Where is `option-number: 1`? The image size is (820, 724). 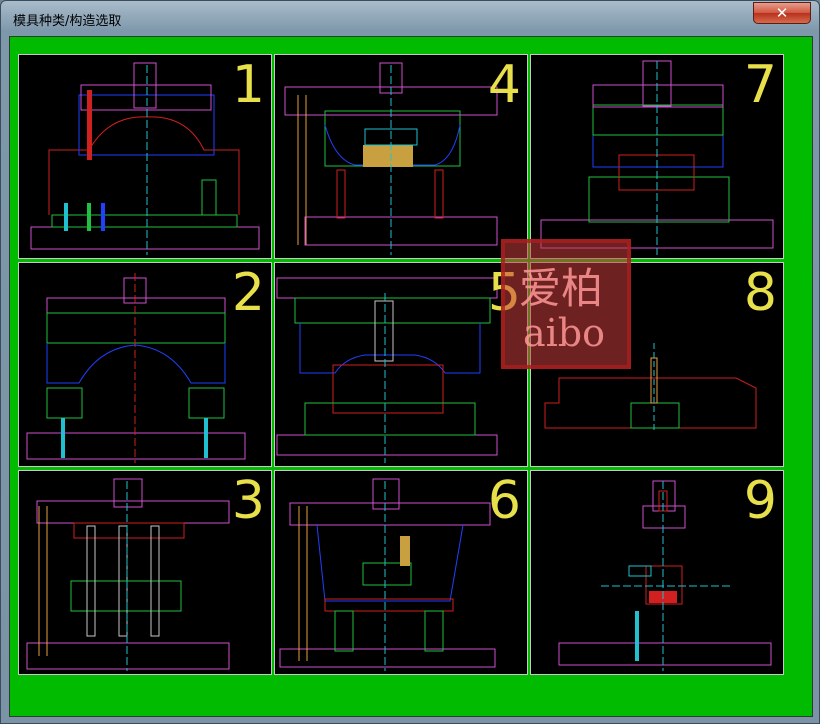 option-number: 1 is located at coordinates (248, 85).